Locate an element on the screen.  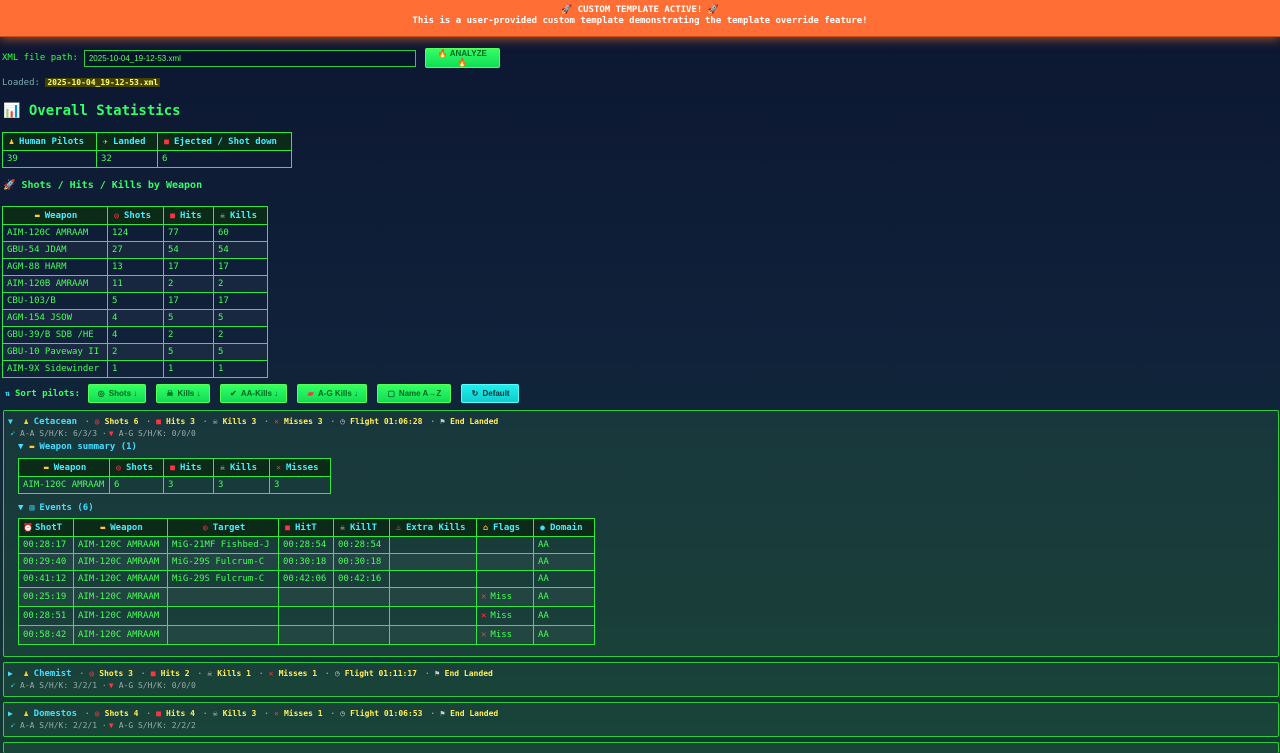
flag-icon: ⚑ is located at coordinates (442, 421).